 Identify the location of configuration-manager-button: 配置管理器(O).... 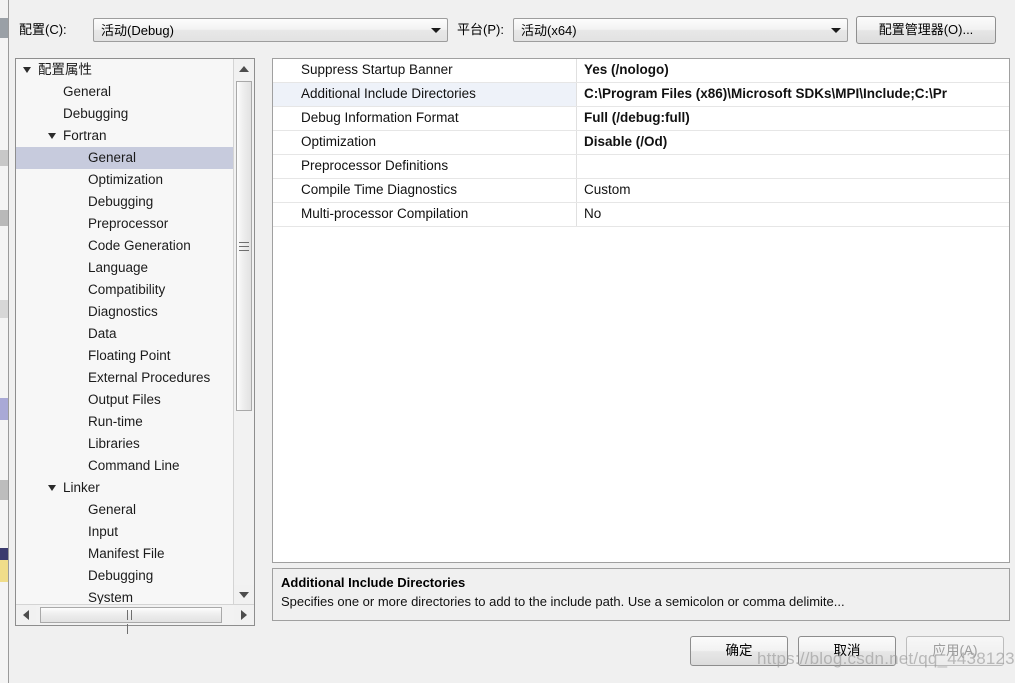
(926, 30).